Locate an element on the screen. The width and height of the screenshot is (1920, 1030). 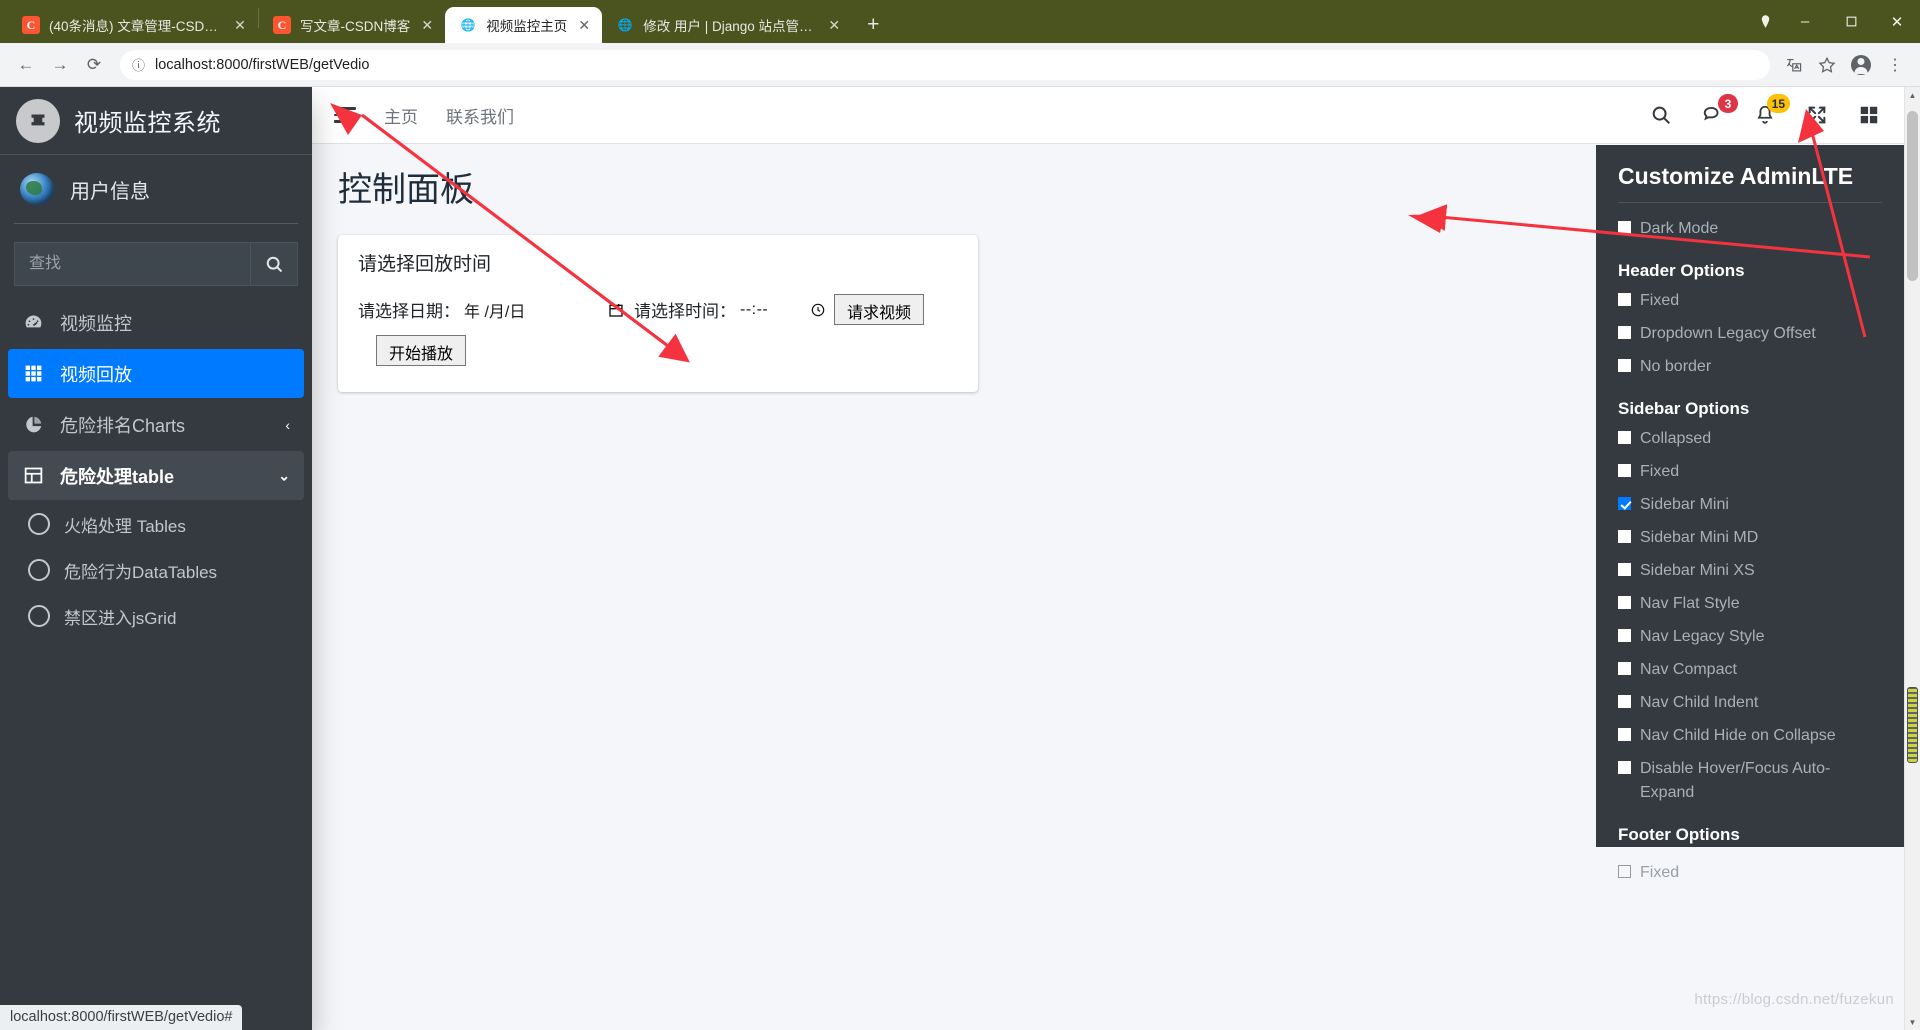
window-close-button: ✕ is located at coordinates (1897, 21).